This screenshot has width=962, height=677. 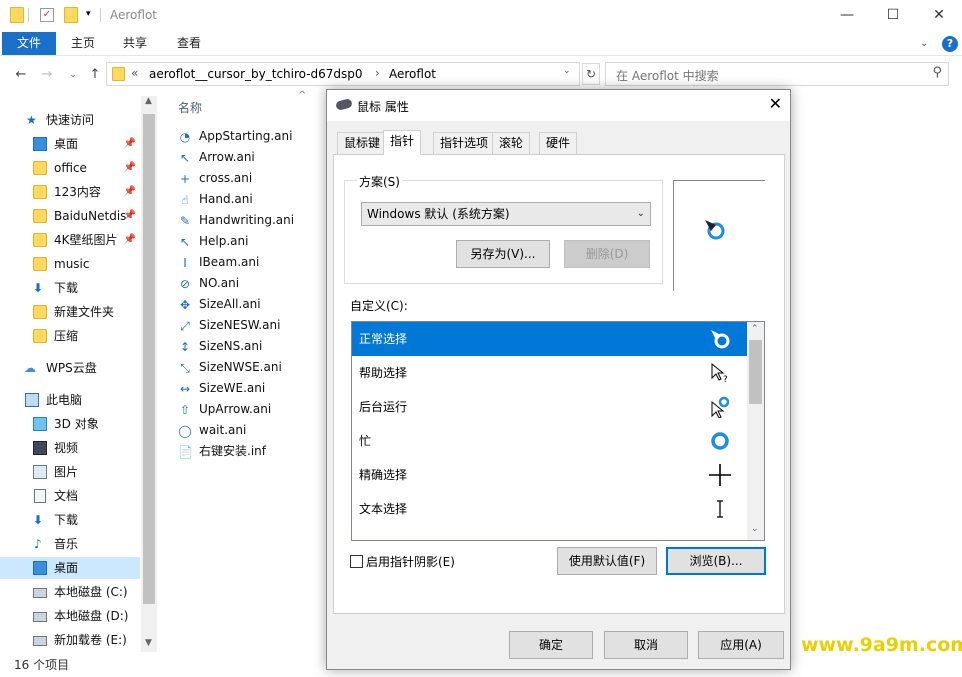 What do you see at coordinates (506, 214) in the screenshot?
I see `scheme-select: Windows 默认 (系统方案) ⌄` at bounding box center [506, 214].